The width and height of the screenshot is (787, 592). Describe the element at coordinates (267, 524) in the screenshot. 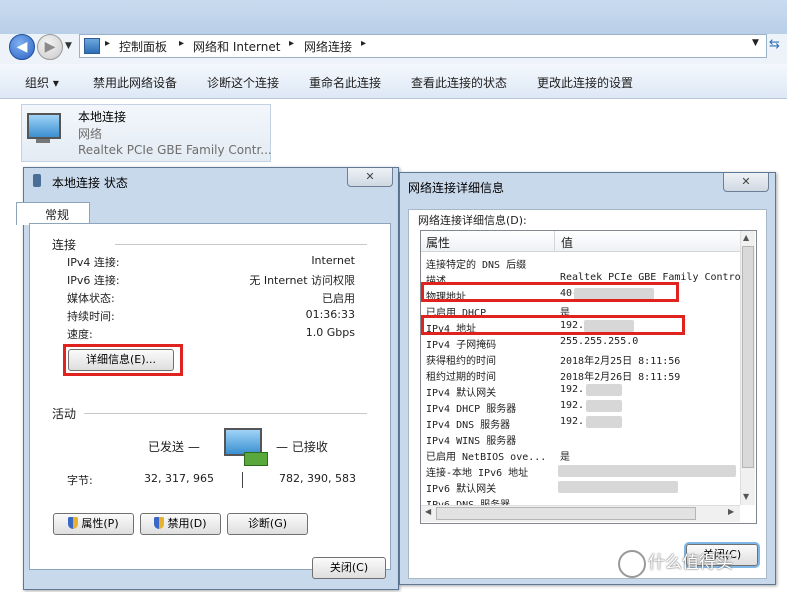

I see `diagnose-button: 诊断(G)` at that location.